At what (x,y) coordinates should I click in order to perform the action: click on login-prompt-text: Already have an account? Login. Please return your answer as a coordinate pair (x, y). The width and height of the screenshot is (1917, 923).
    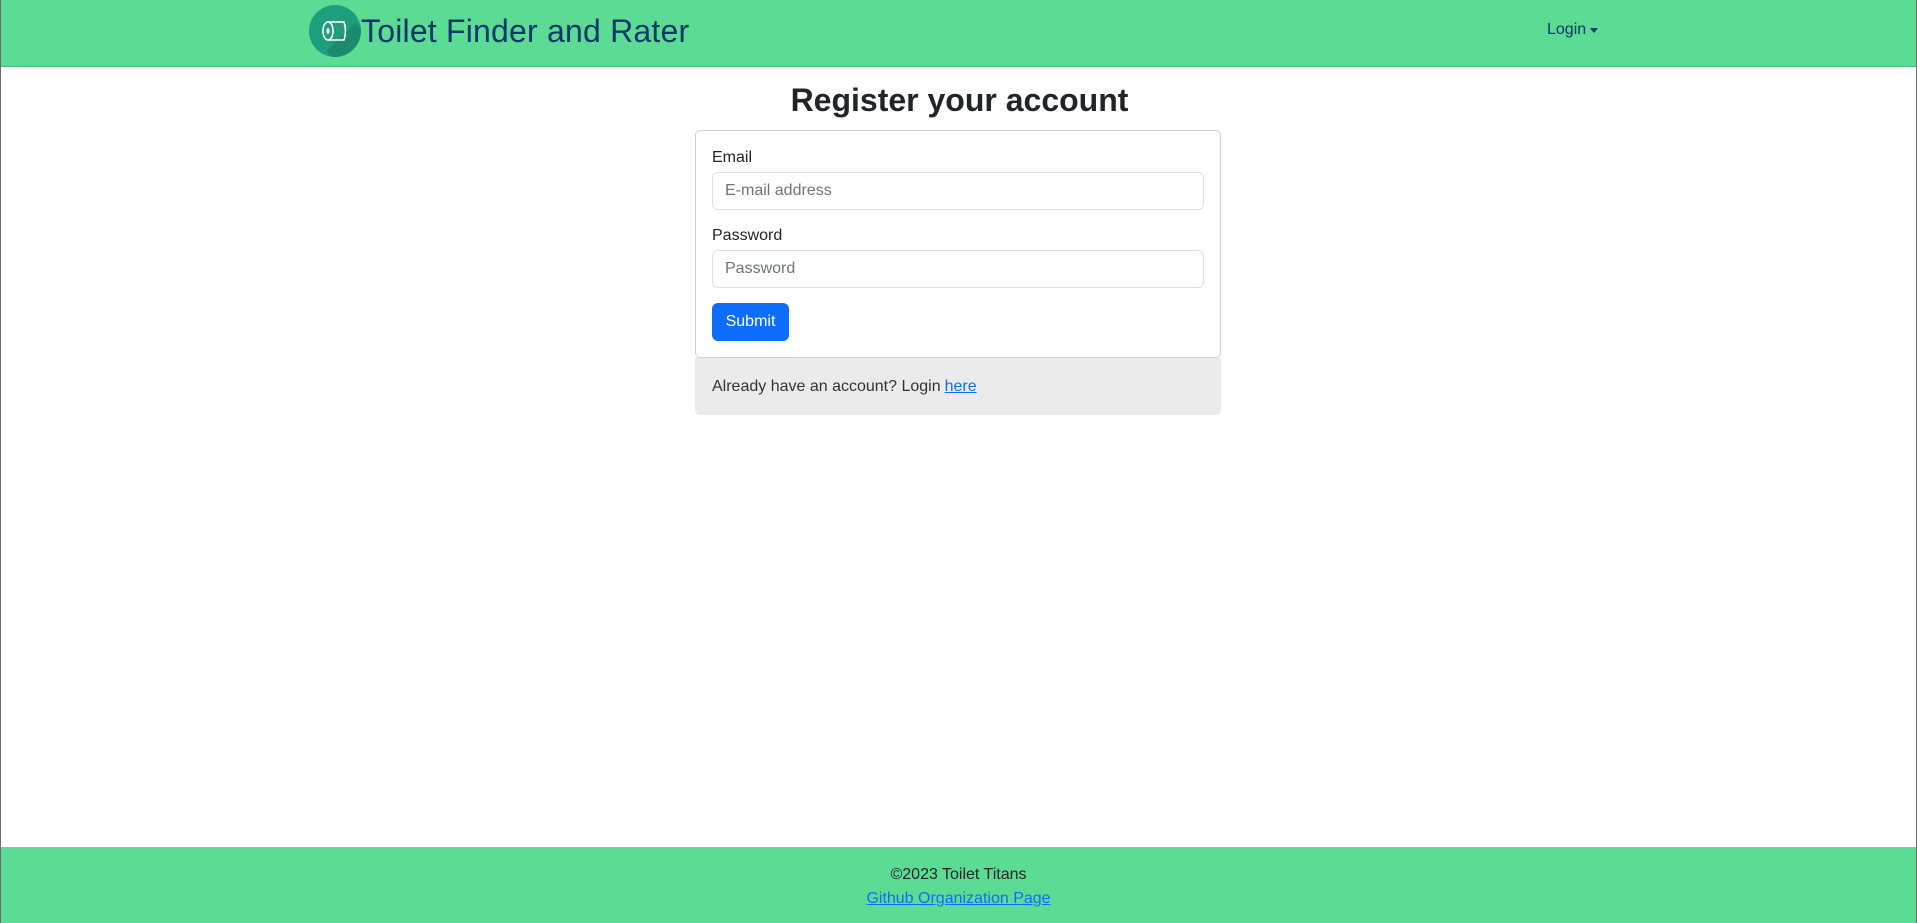
    Looking at the image, I should click on (826, 386).